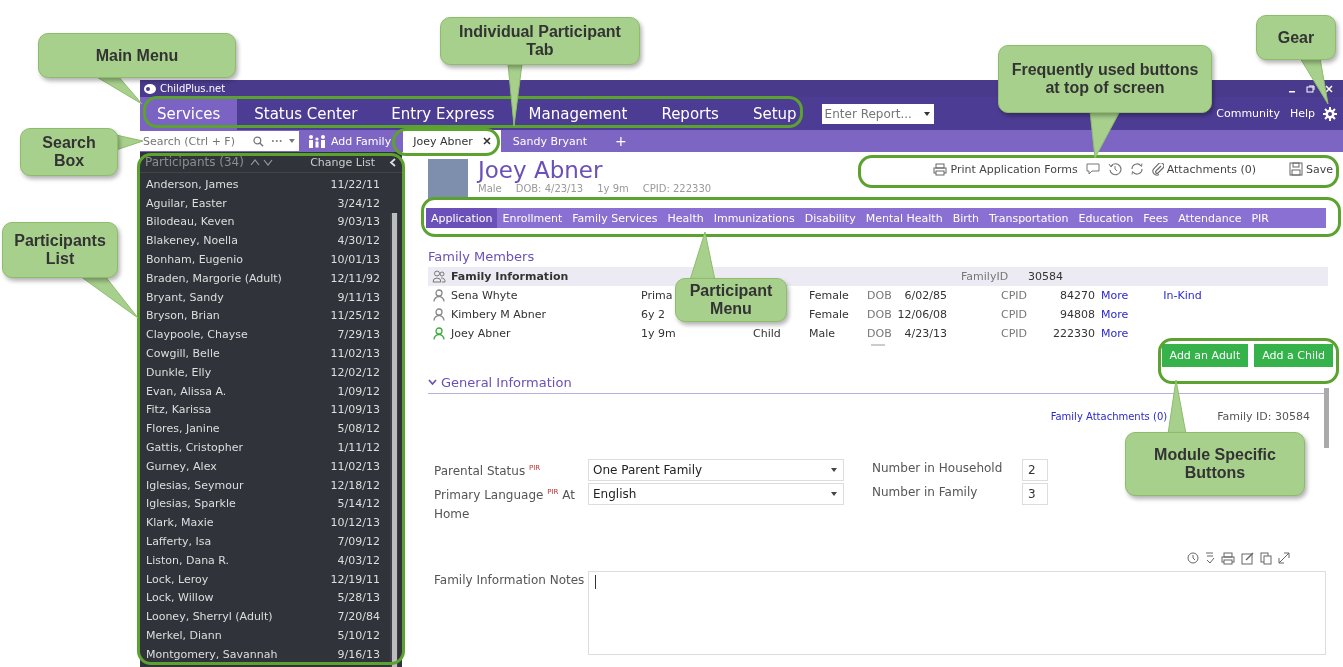  What do you see at coordinates (265, 410) in the screenshot?
I see `participant-row: Fitz, Karissa 11/09/13` at bounding box center [265, 410].